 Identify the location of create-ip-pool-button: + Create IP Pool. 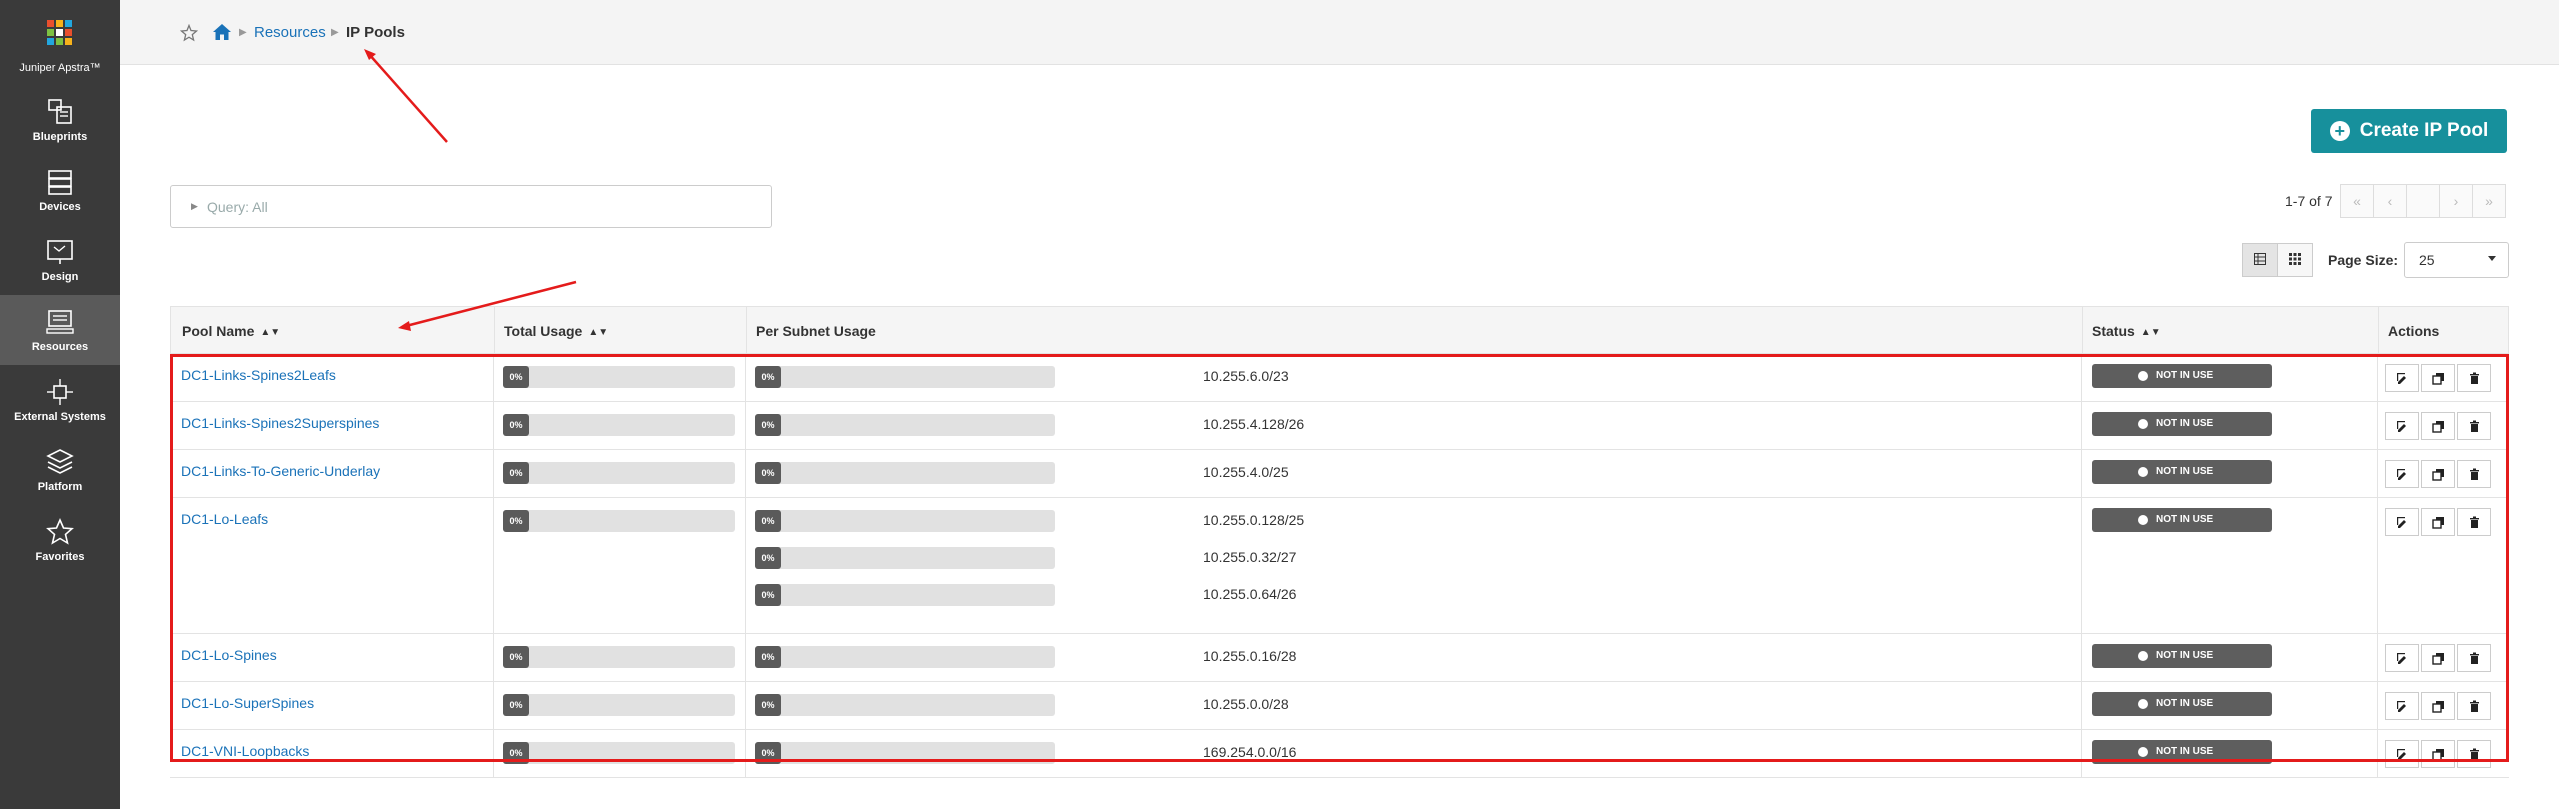
(2409, 131).